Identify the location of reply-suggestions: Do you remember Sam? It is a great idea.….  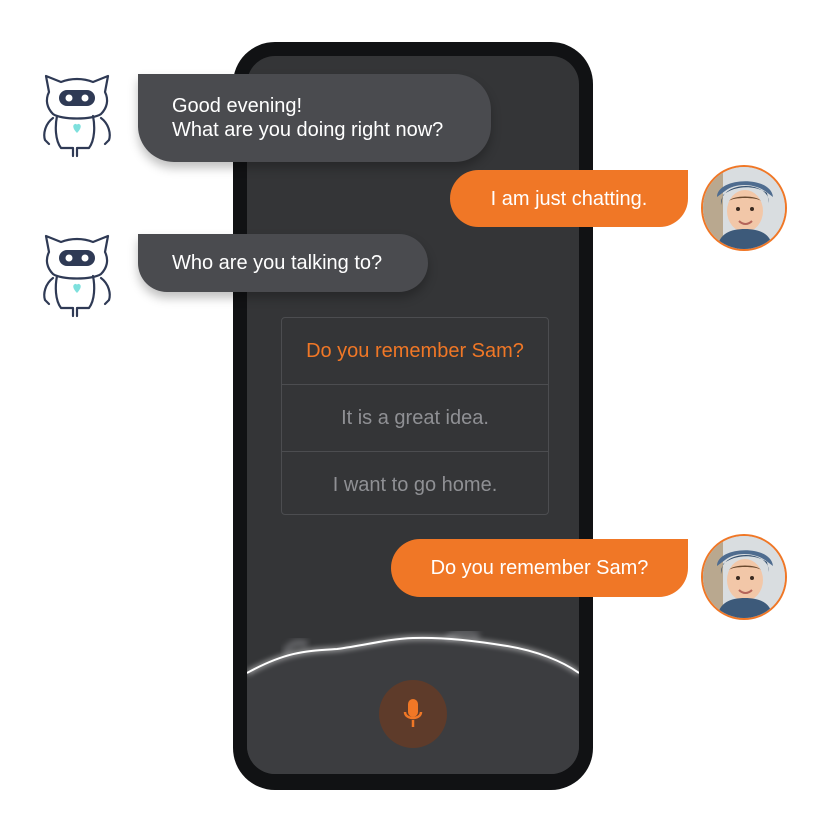
(415, 416).